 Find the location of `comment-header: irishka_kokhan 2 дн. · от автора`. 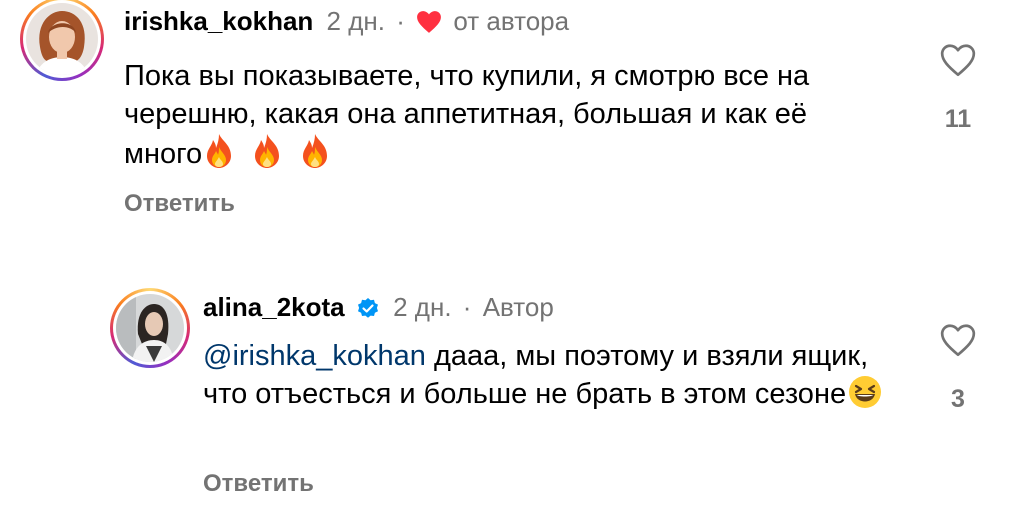

comment-header: irishka_kokhan 2 дн. · от автора is located at coordinates (346, 23).